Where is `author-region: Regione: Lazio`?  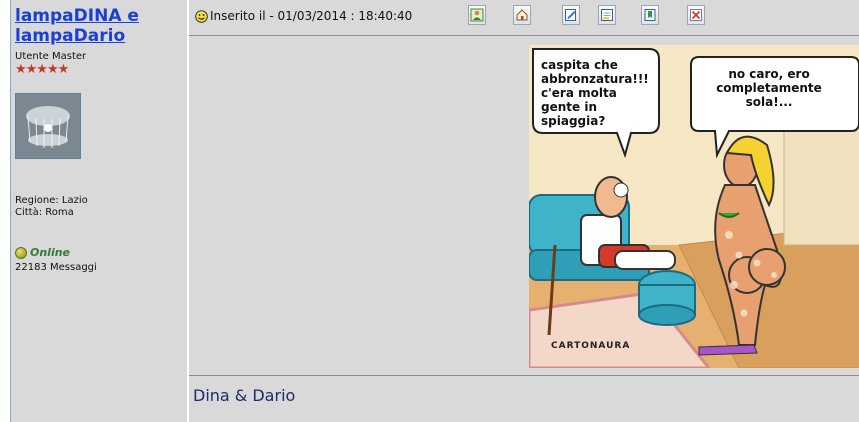 author-region: Regione: Lazio is located at coordinates (51, 200).